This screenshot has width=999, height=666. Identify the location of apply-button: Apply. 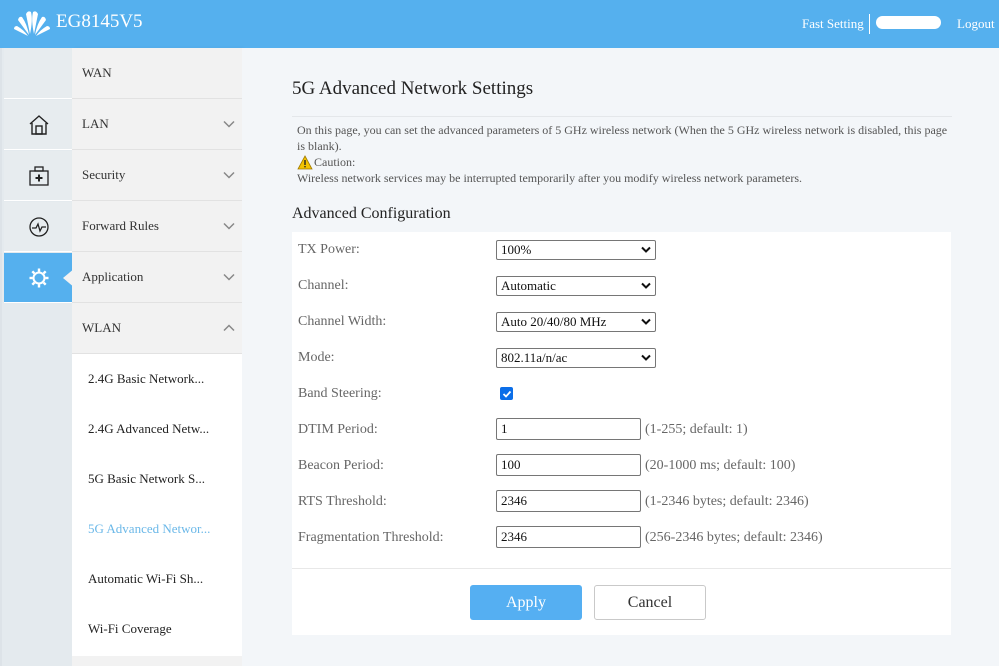
(526, 602).